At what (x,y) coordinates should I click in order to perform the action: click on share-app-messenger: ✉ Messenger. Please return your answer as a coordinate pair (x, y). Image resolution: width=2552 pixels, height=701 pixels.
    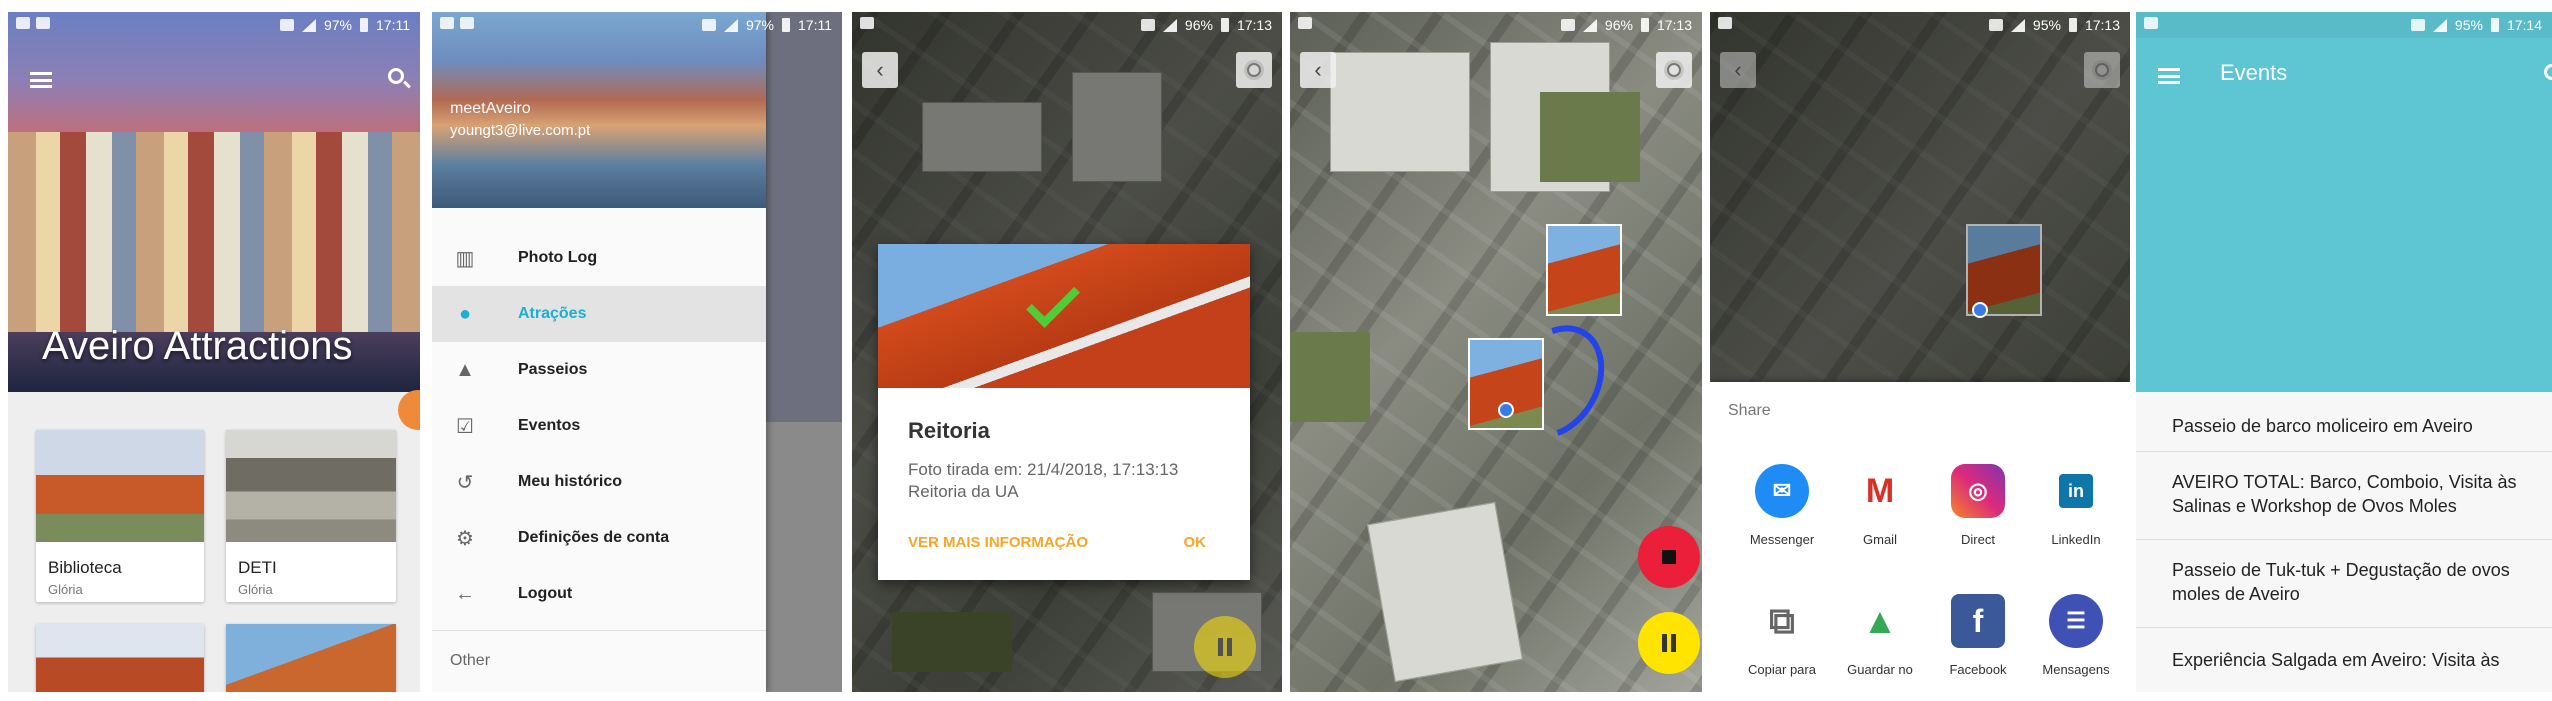
    Looking at the image, I should click on (1782, 505).